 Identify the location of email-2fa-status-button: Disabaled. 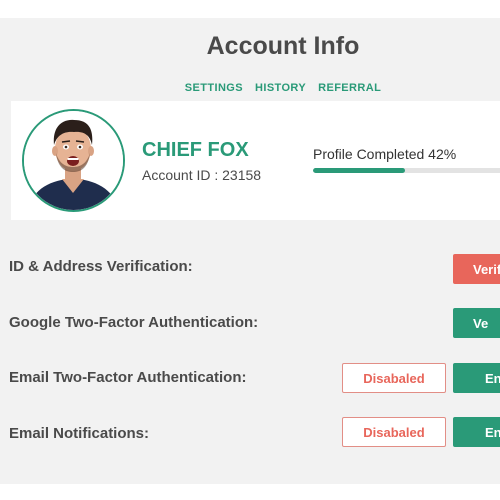
(394, 378).